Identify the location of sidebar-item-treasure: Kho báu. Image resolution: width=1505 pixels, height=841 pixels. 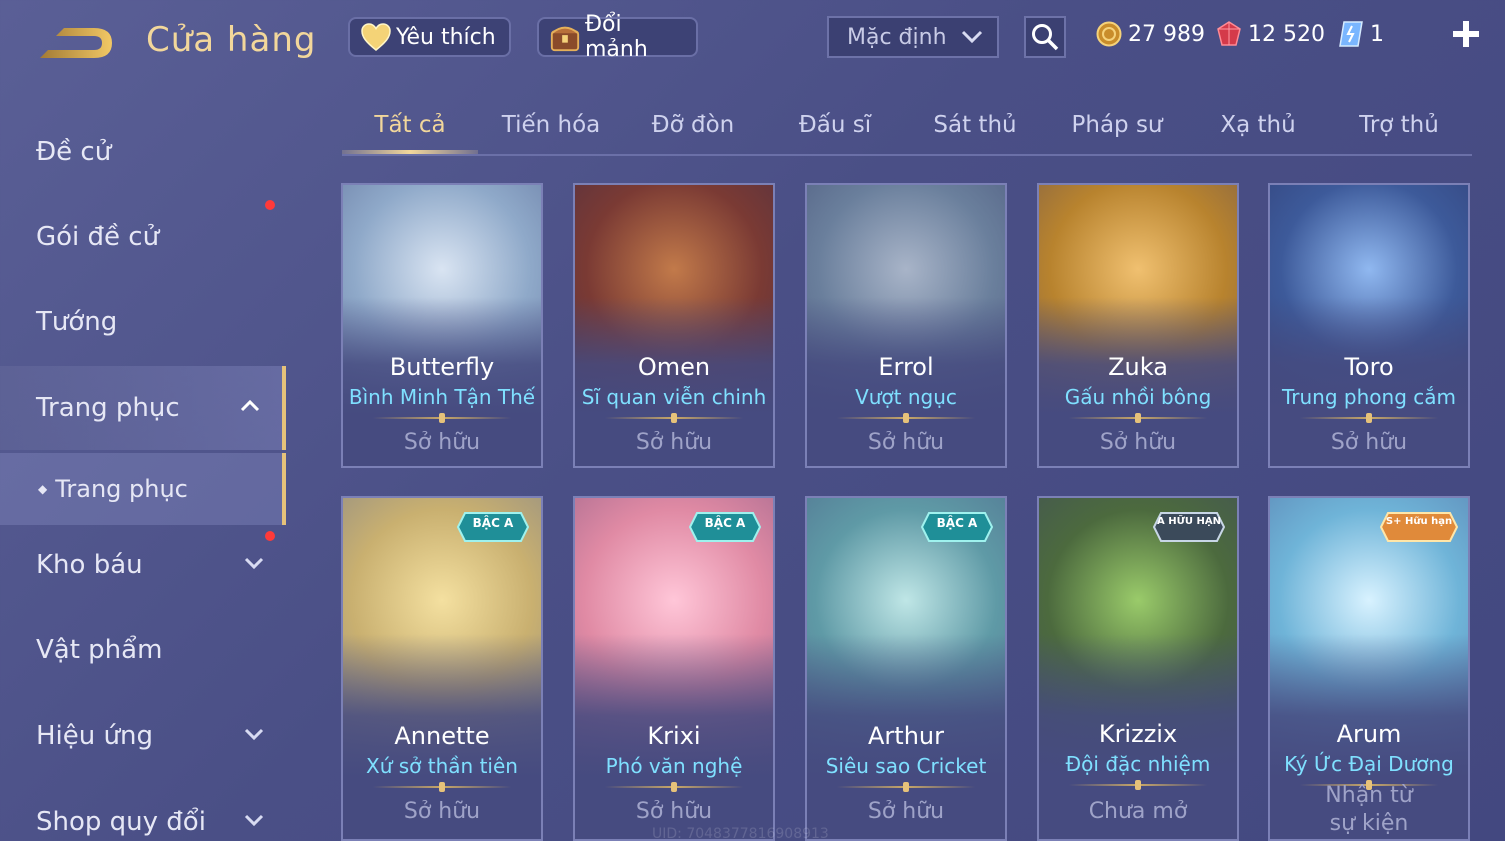
(143, 565).